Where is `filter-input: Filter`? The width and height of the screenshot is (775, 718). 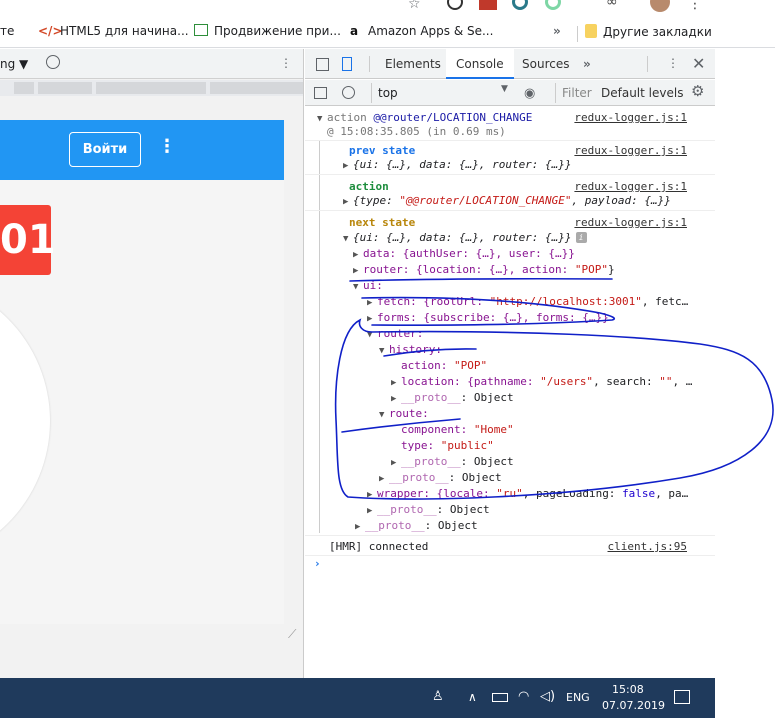 filter-input: Filter is located at coordinates (575, 93).